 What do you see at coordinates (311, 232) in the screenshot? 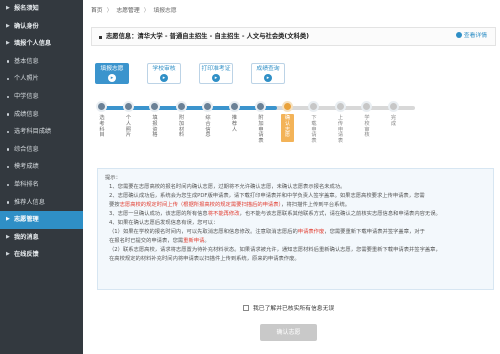
I see `notice-highlight: 申请表作废` at bounding box center [311, 232].